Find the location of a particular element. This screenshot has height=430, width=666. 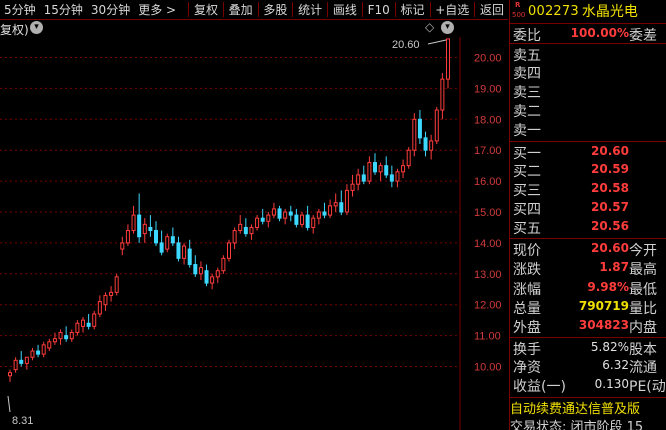

y-tick-label: 17.00 is located at coordinates (488, 151).